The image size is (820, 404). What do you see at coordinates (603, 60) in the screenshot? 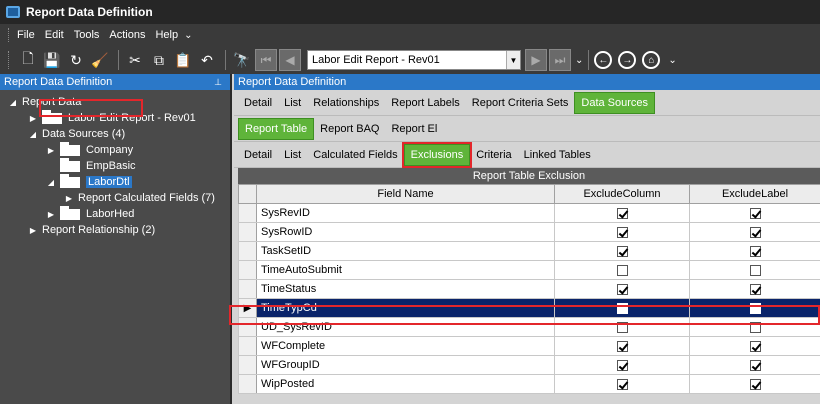
I see `back-icon: ←` at bounding box center [603, 60].